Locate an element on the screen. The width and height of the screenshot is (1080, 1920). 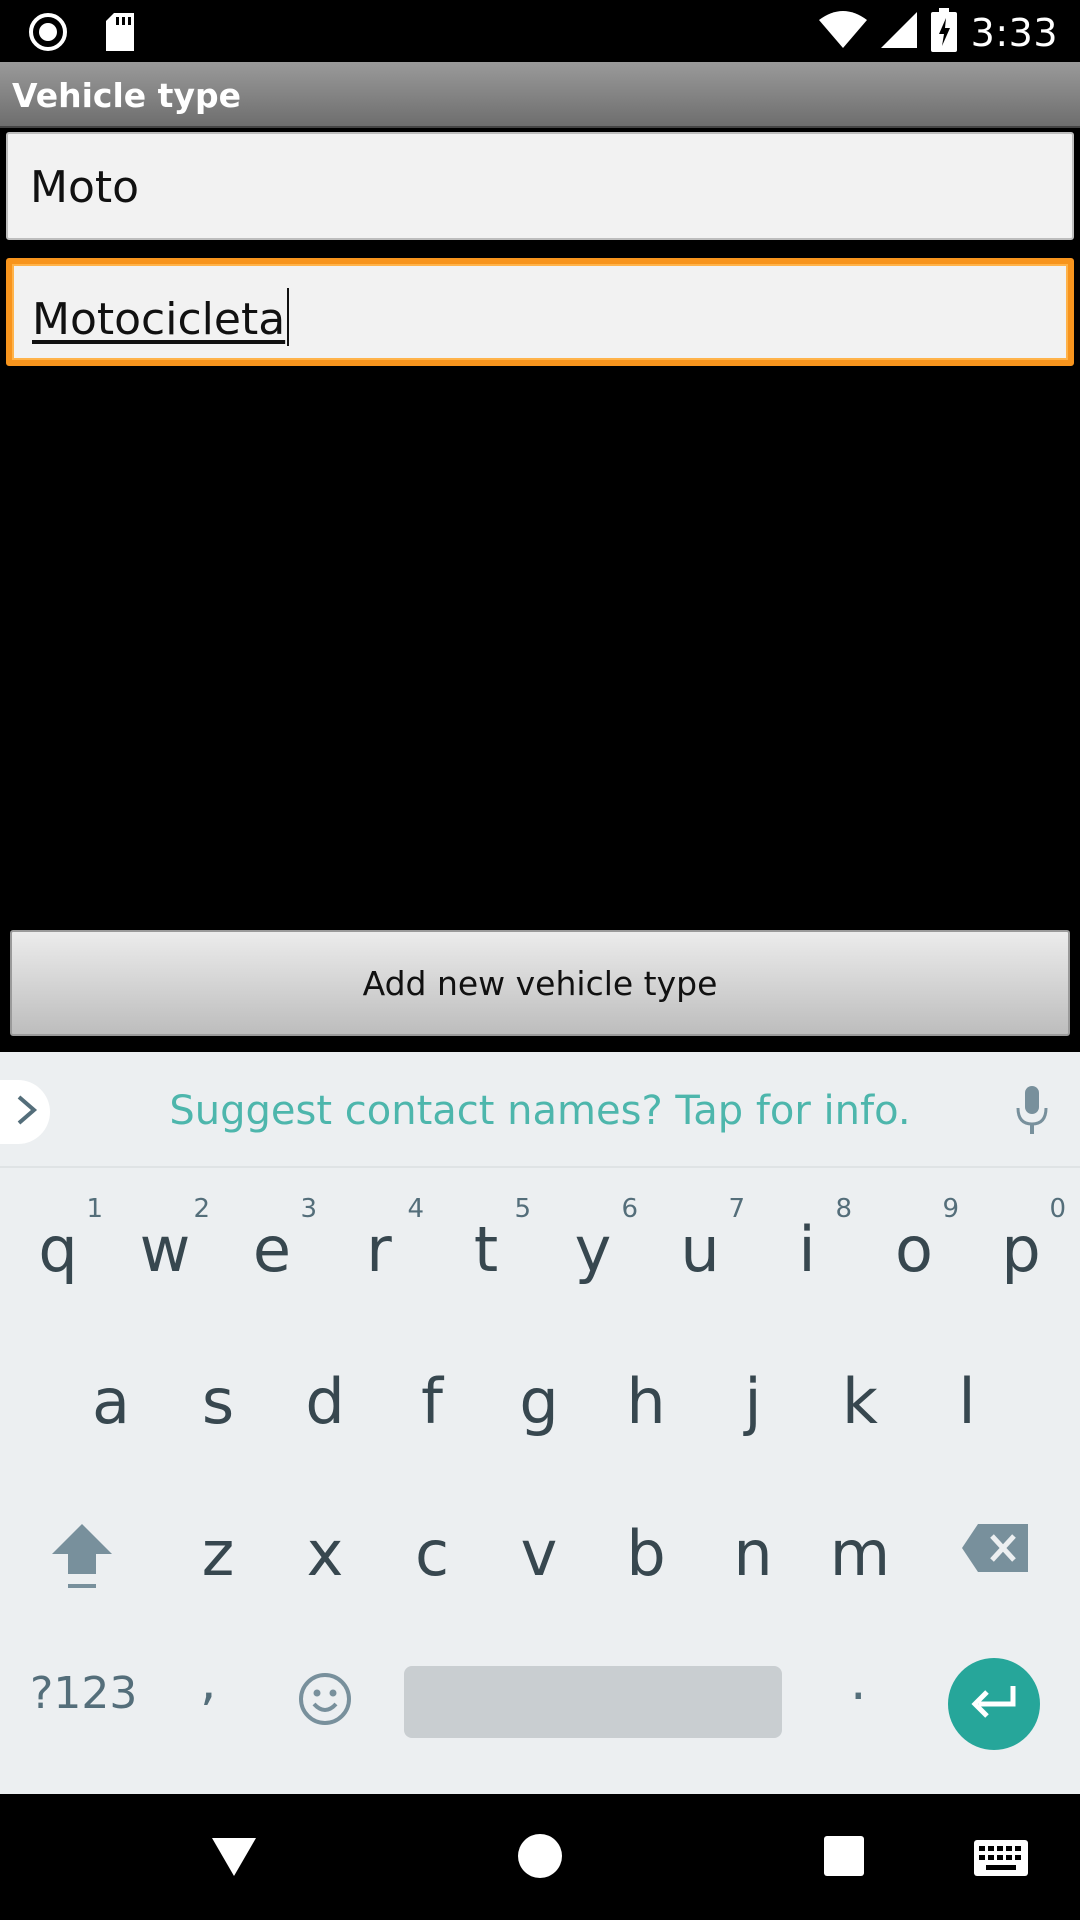
key-s: s is located at coordinates (218, 1401).